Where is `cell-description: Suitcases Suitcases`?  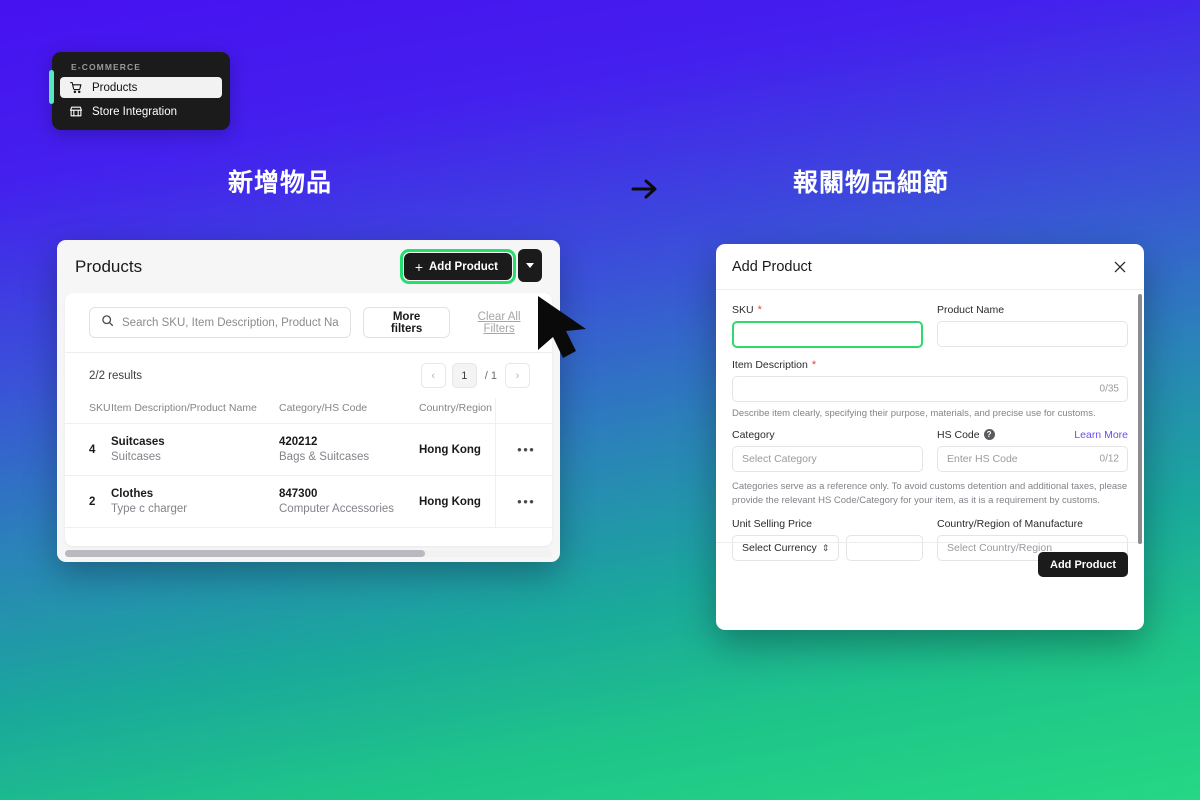
cell-description: Suitcases Suitcases is located at coordinates (195, 449).